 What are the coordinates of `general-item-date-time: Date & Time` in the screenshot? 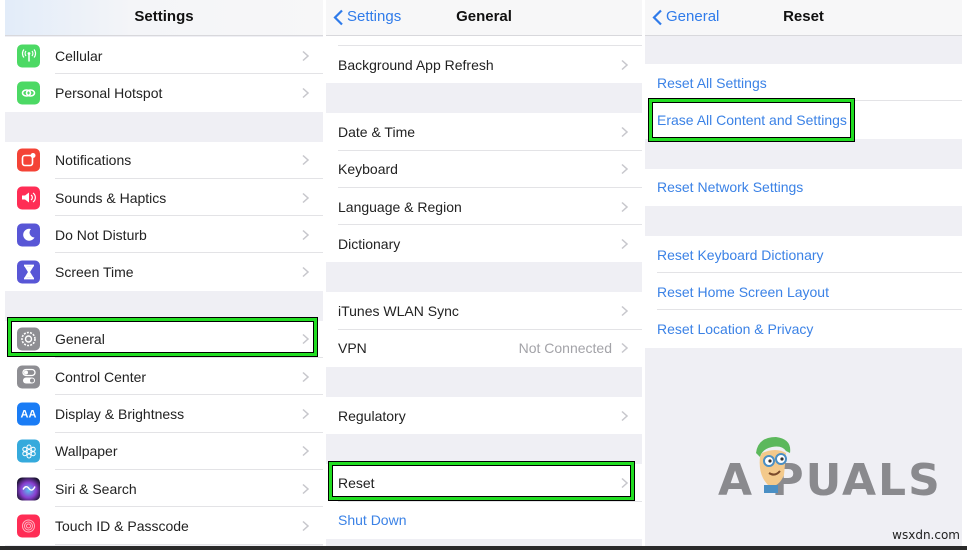 It's located at (484, 132).